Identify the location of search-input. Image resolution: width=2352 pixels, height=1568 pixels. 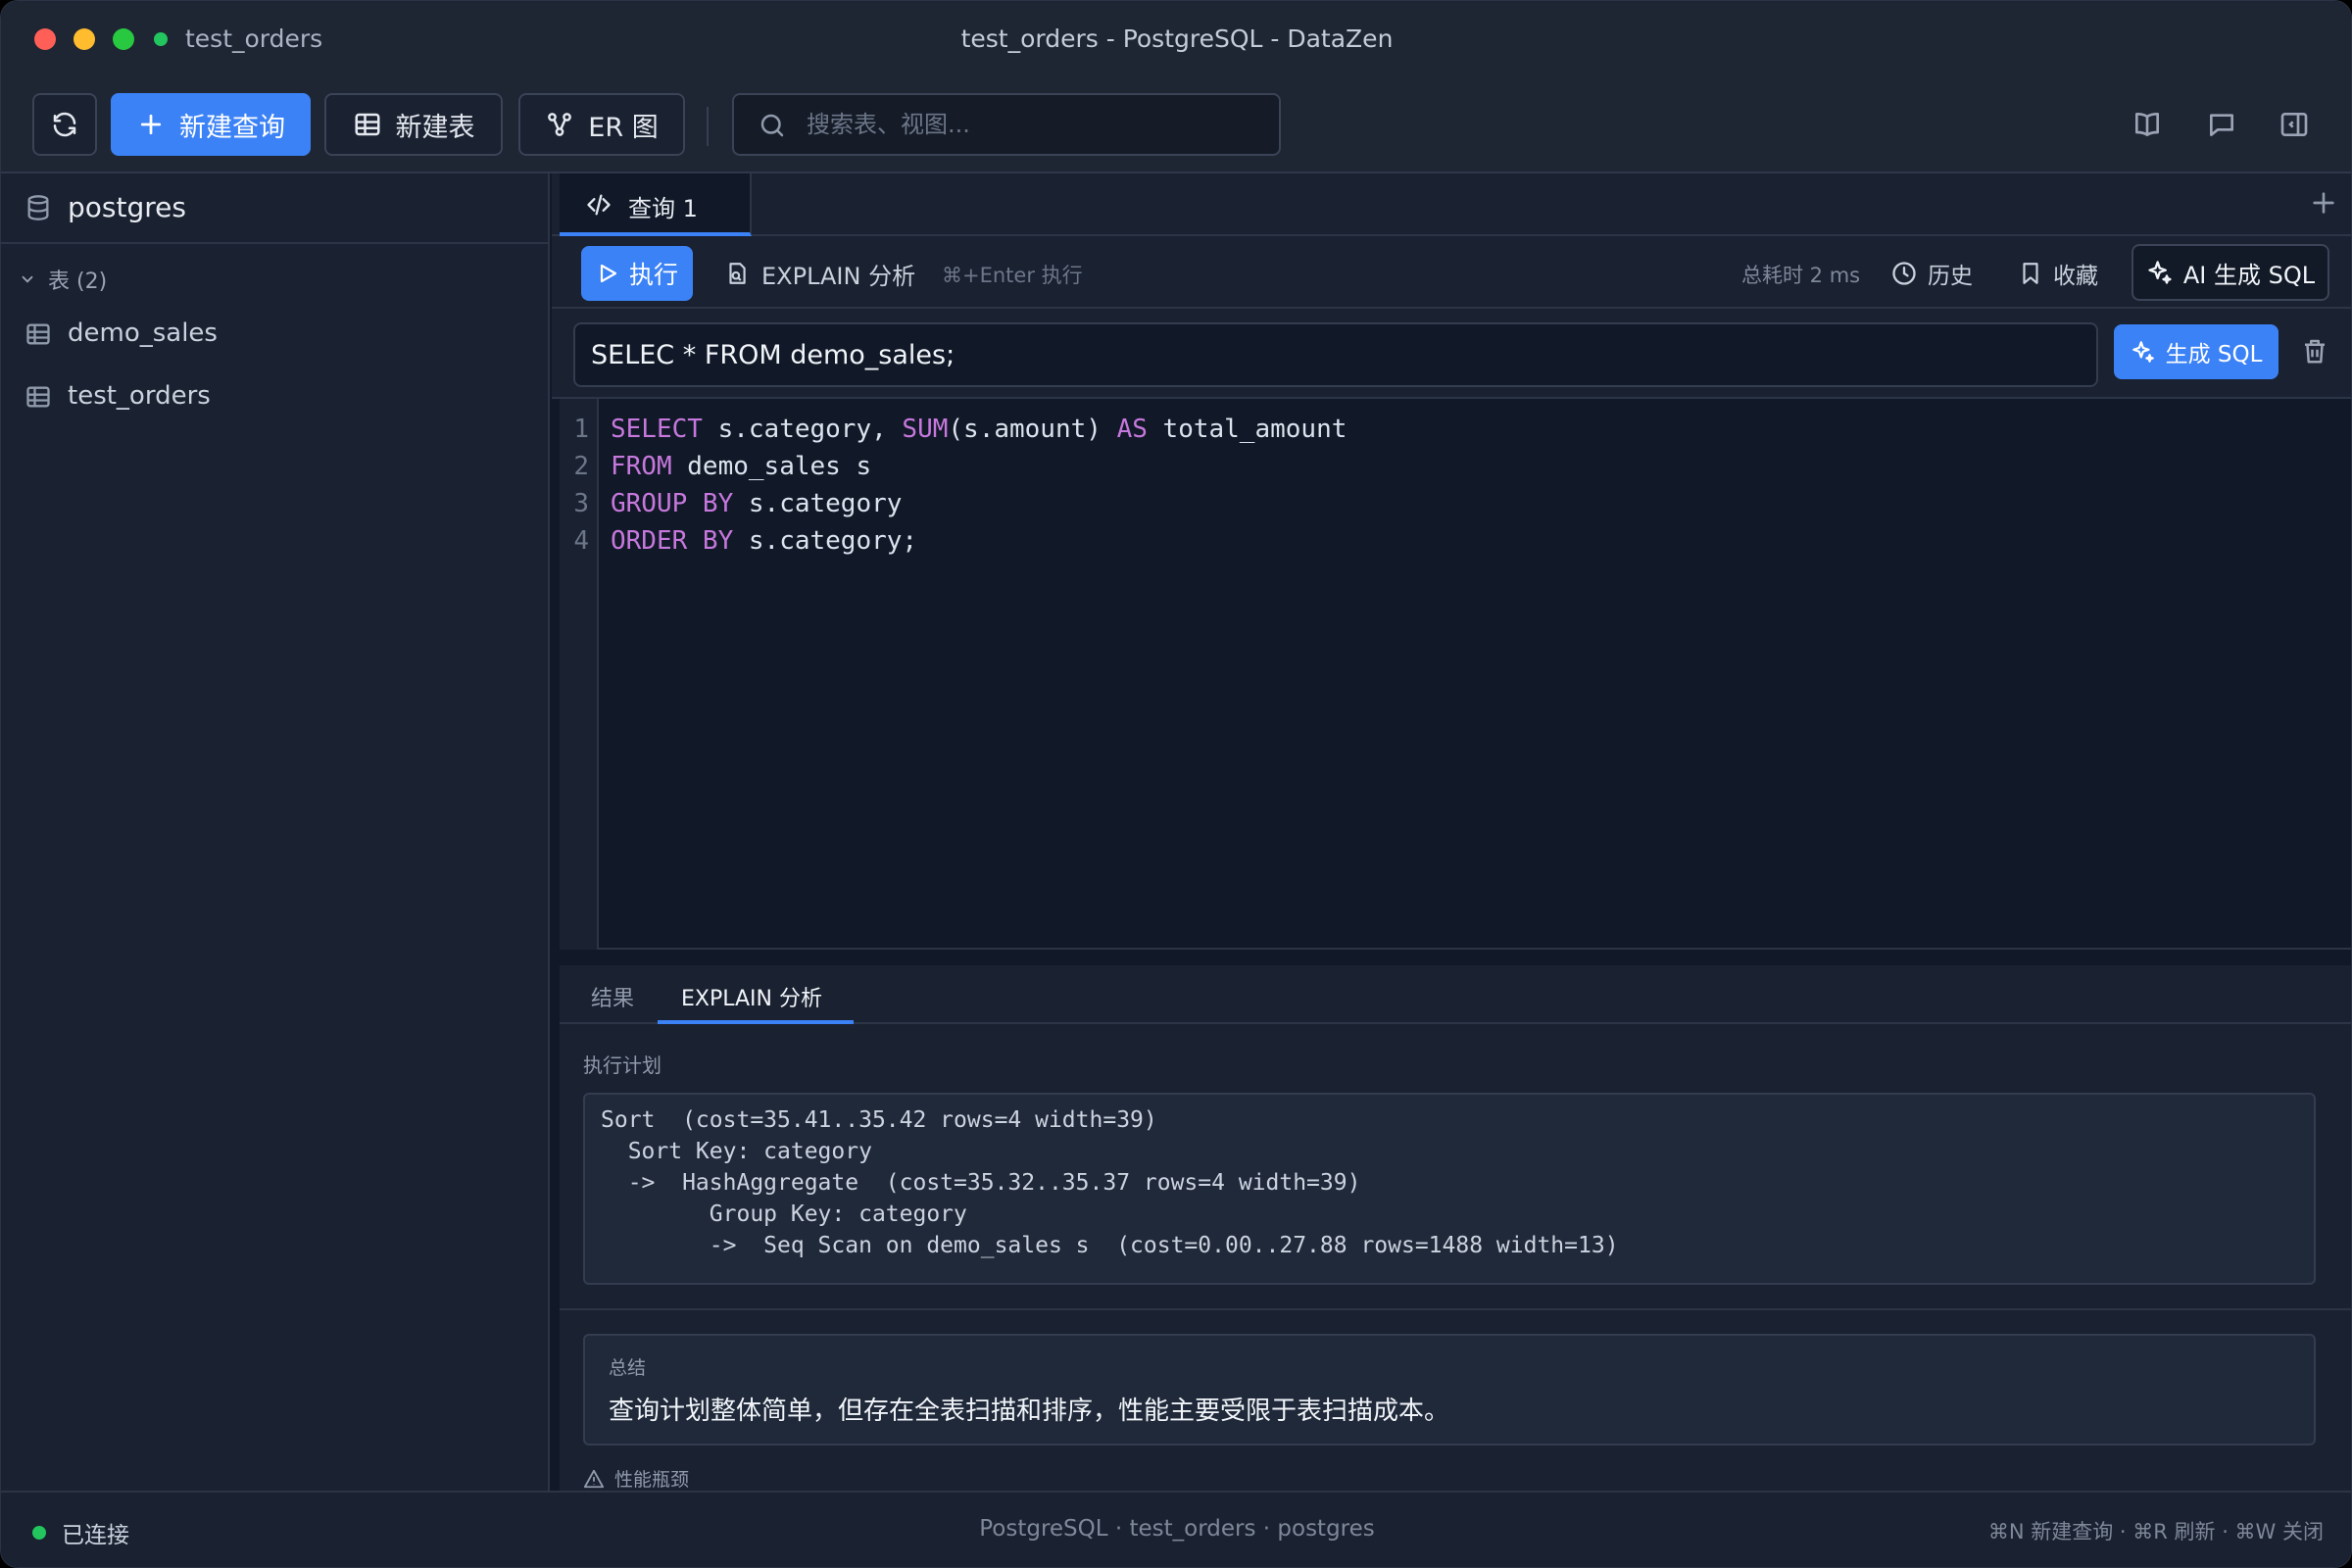
(1032, 124).